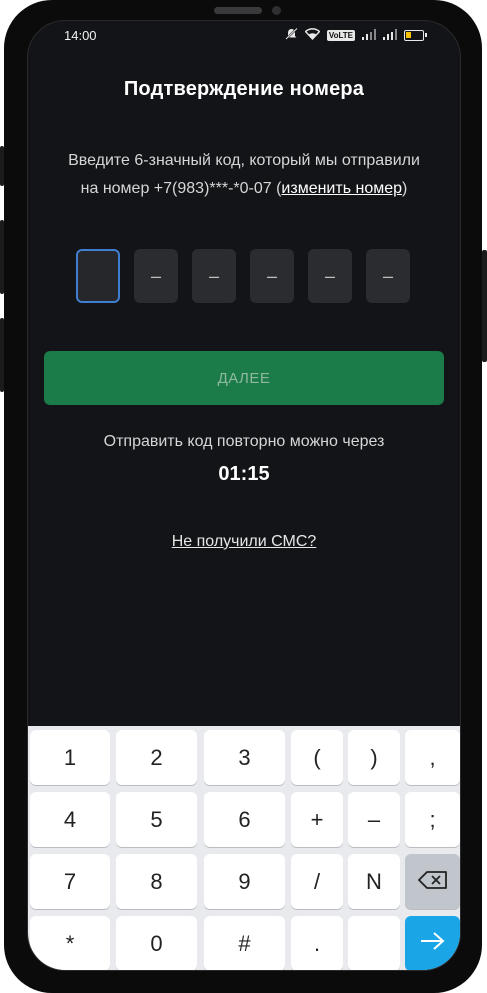 Image resolution: width=487 pixels, height=993 pixels. I want to click on backspace-icon, so click(432, 882).